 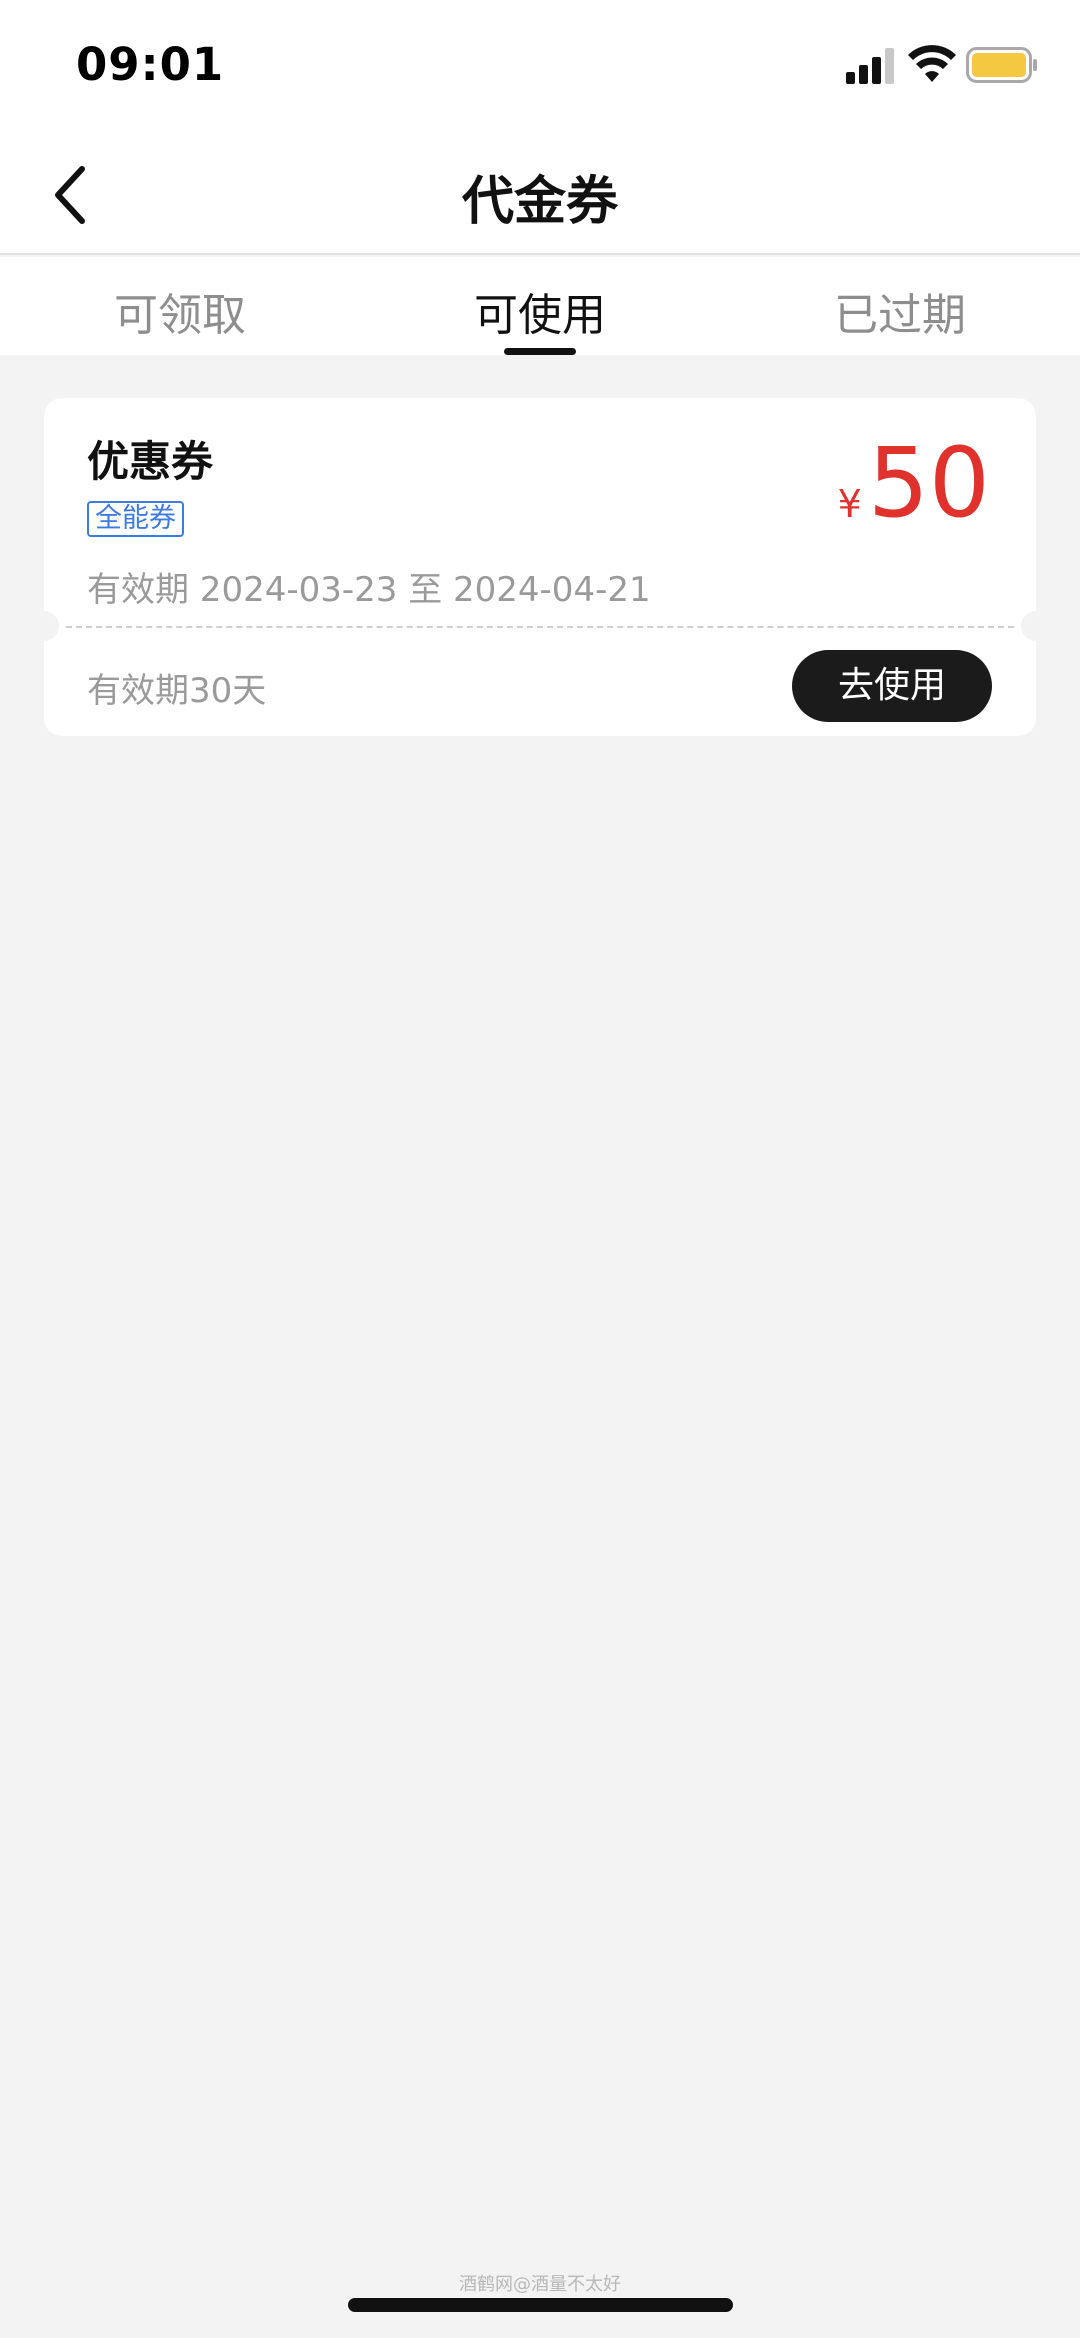 What do you see at coordinates (928, 483) in the screenshot?
I see `coupon-value: 50` at bounding box center [928, 483].